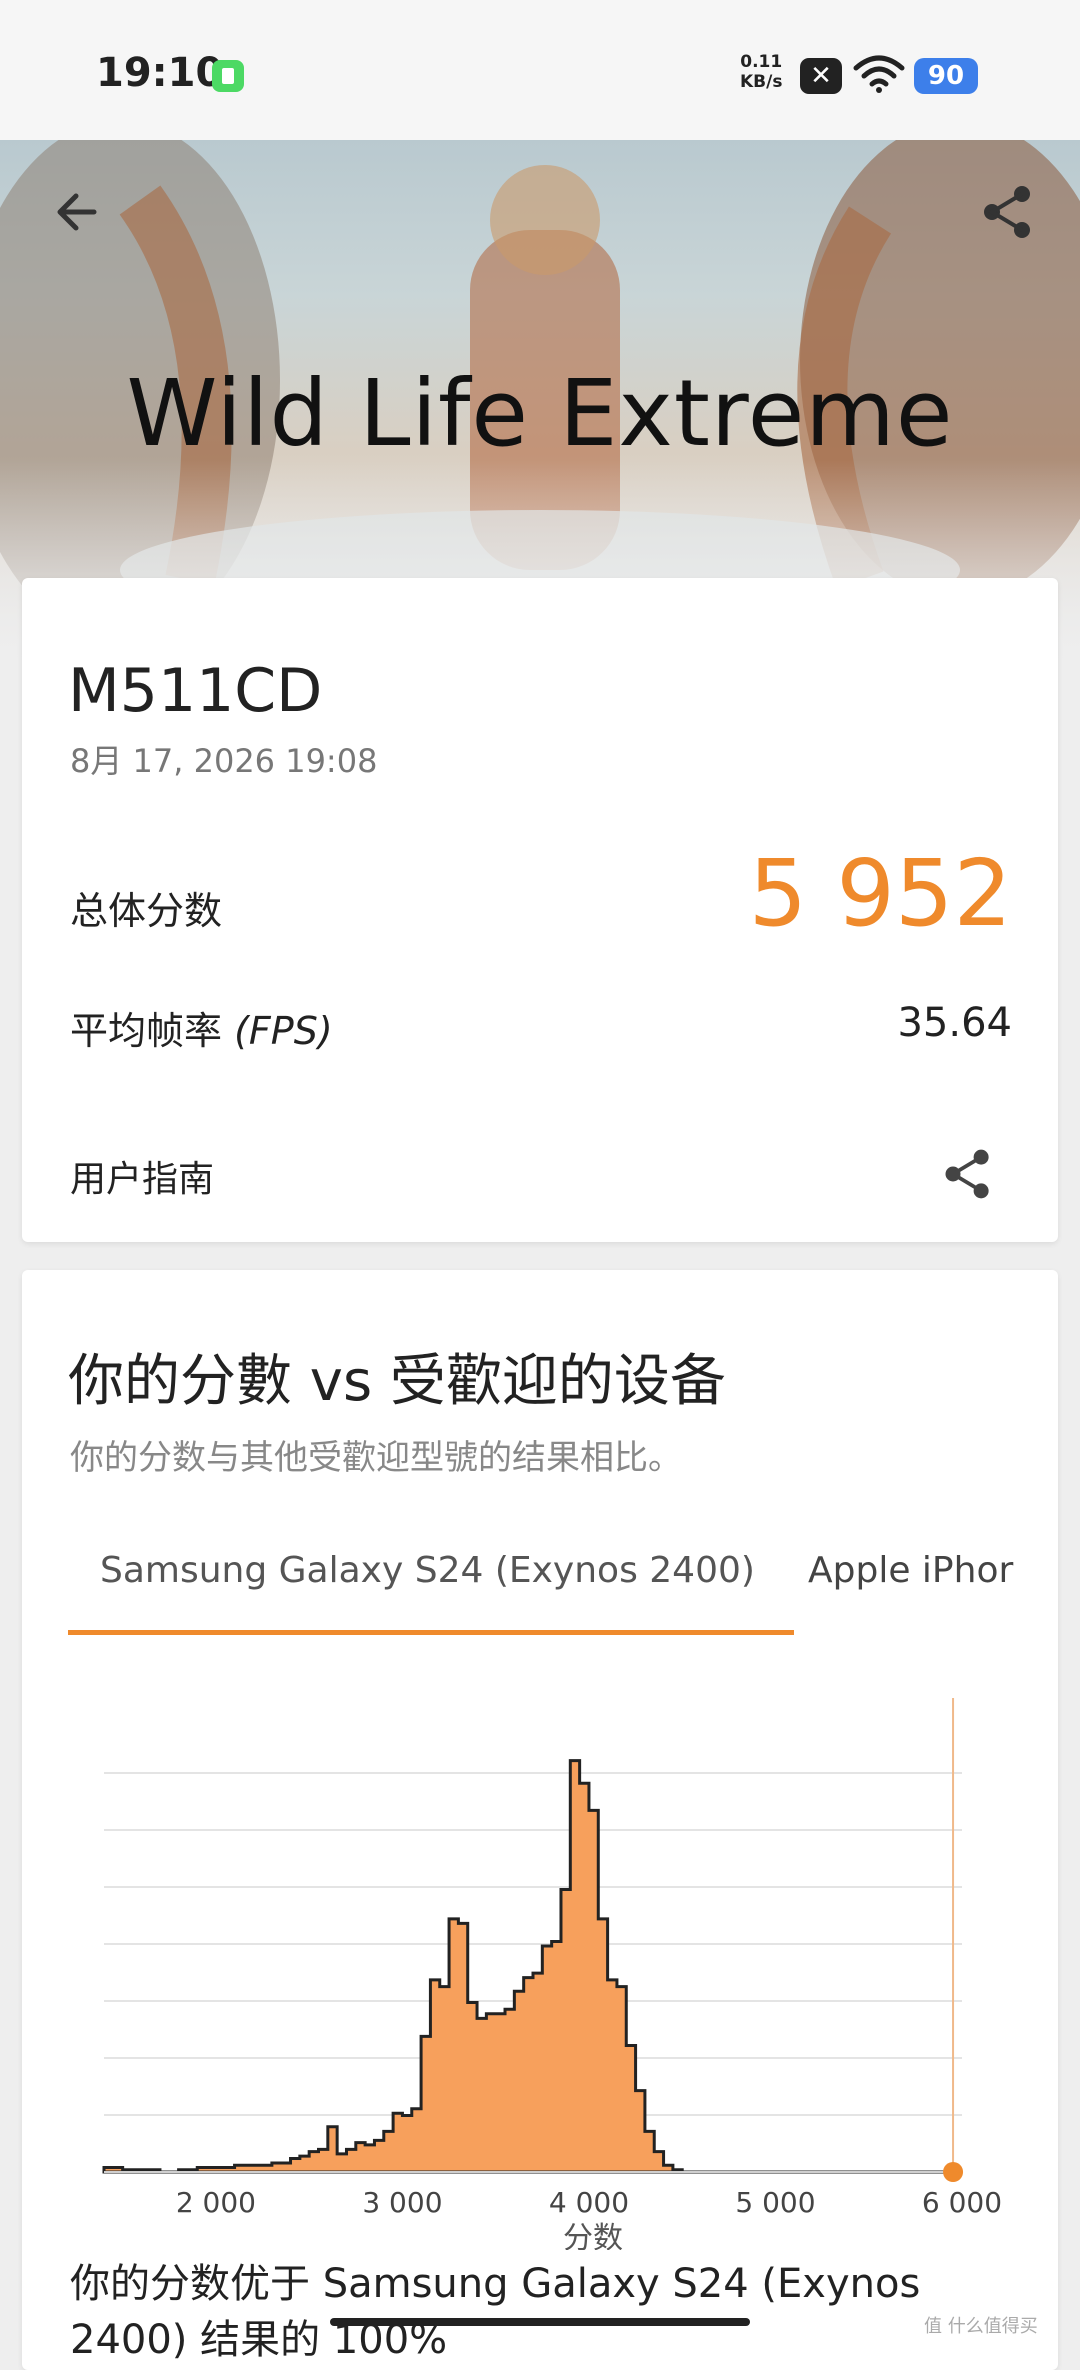  Describe the element at coordinates (80, 212) in the screenshot. I see `back-arrow-icon` at that location.